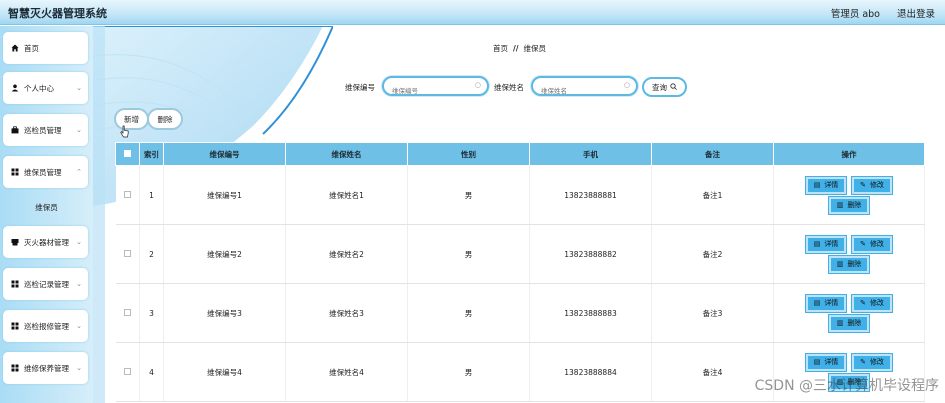  I want to click on sidebar-item-inspector: 巡检员管理 ⌄, so click(45, 130).